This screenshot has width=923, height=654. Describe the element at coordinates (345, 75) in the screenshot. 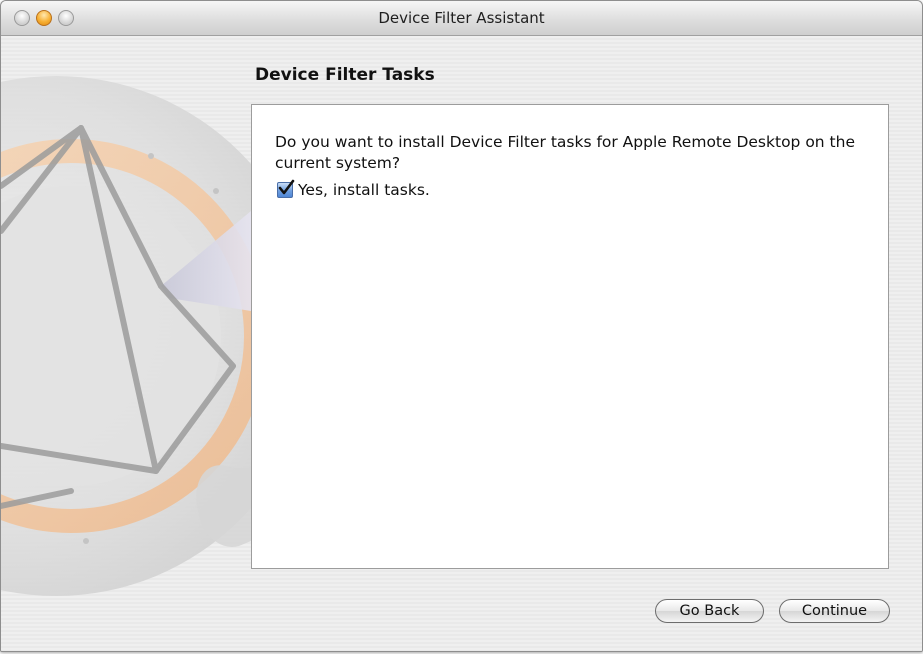

I see `page-title: Device Filter Tasks` at that location.